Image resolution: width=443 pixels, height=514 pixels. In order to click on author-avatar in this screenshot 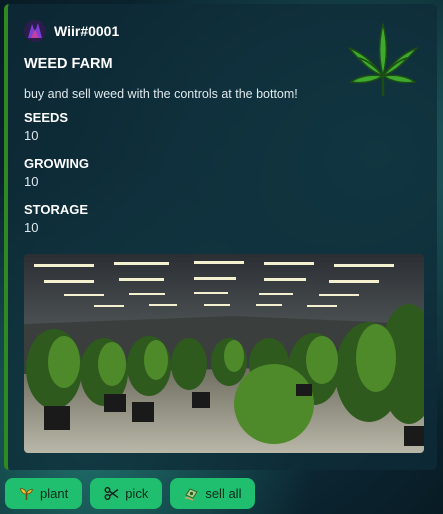, I will do `click(35, 31)`.